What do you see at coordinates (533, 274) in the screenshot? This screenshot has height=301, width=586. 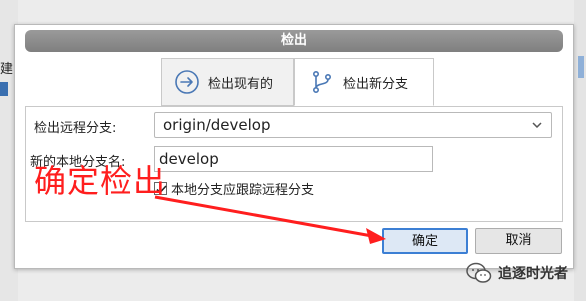 I see `watermark-text: 追逐时光者` at bounding box center [533, 274].